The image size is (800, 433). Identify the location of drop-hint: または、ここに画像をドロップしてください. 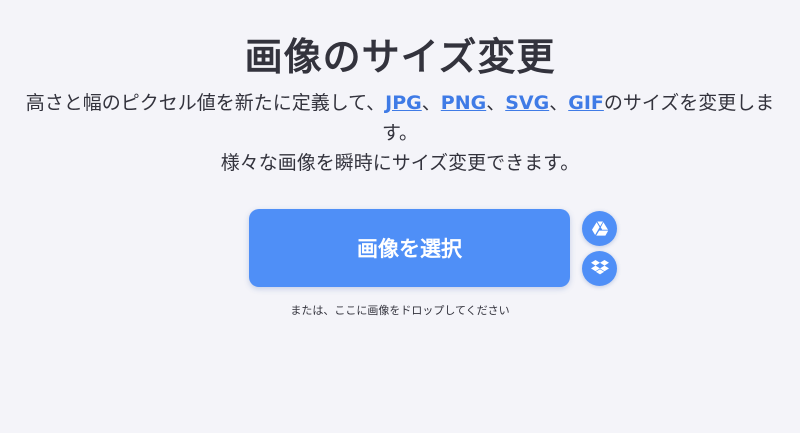
(400, 310).